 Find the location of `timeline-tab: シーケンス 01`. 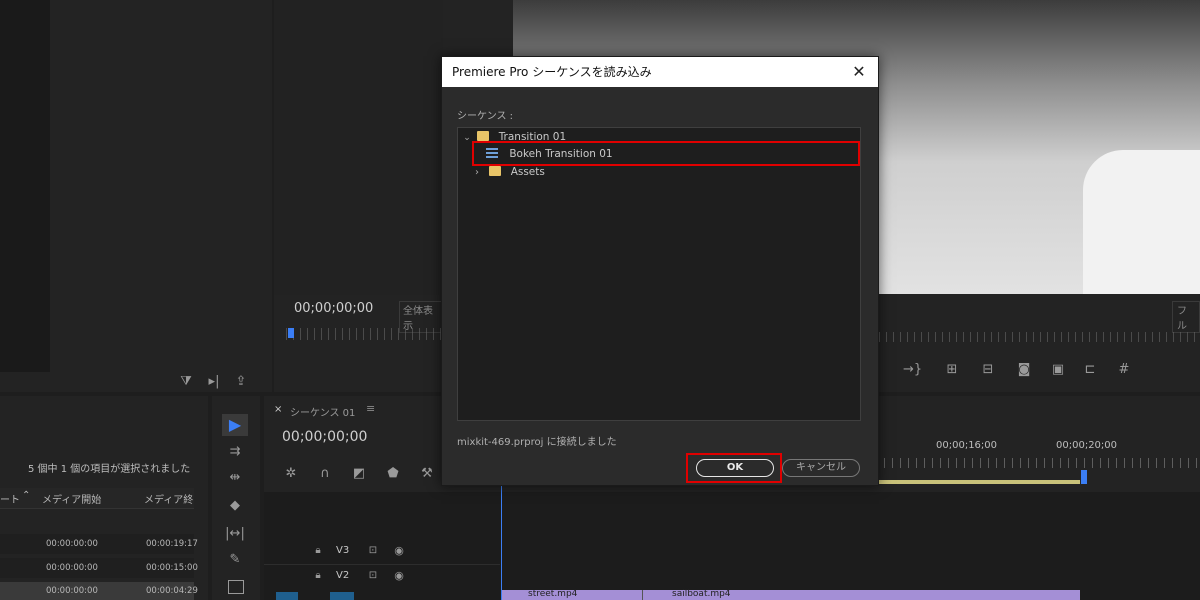

timeline-tab: シーケンス 01 is located at coordinates (322, 411).